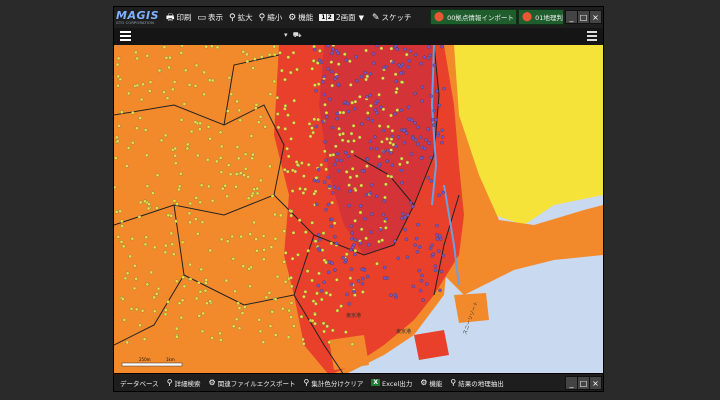 Image resolution: width=720 pixels, height=400 pixels. Describe the element at coordinates (541, 17) in the screenshot. I see `geo-extract-button: ⬤ 01地理判抽出` at that location.